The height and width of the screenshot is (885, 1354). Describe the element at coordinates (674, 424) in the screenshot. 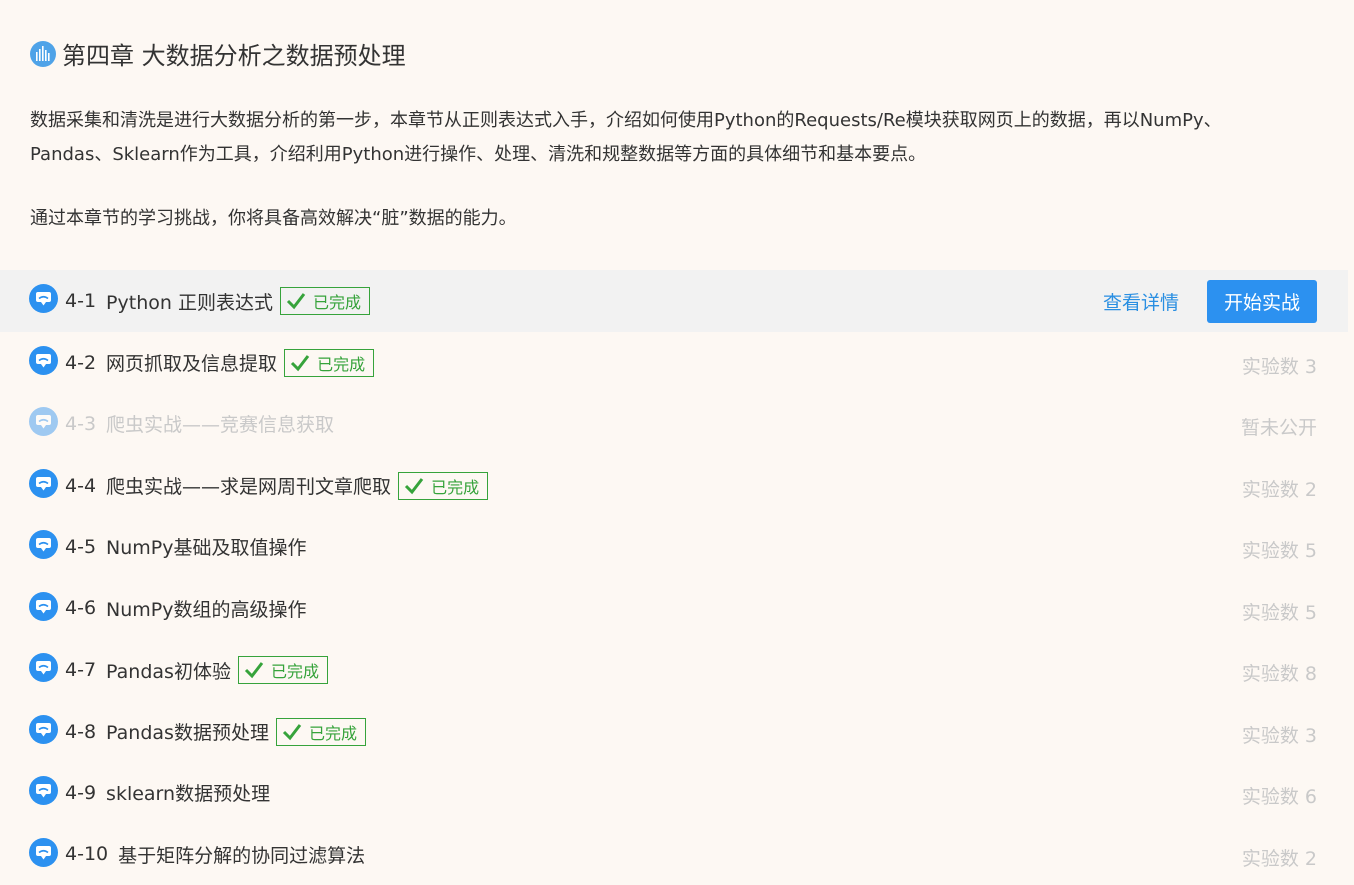

I see `lesson-row: 4-3 爬虫实战——竞赛信息获取 暂未公开` at that location.